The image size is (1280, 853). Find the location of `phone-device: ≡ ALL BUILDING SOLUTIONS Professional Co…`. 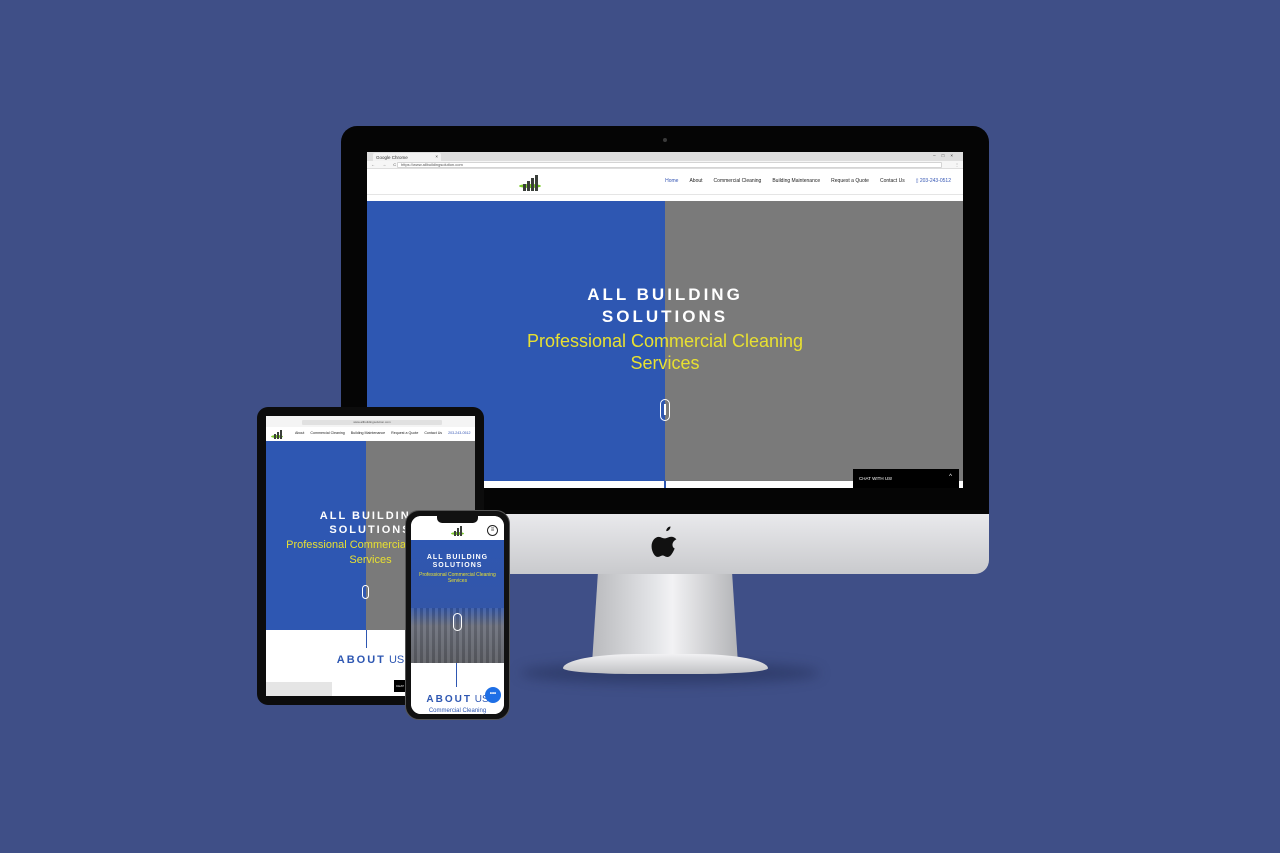

phone-device: ≡ ALL BUILDING SOLUTIONS Professional Co… is located at coordinates (457, 615).